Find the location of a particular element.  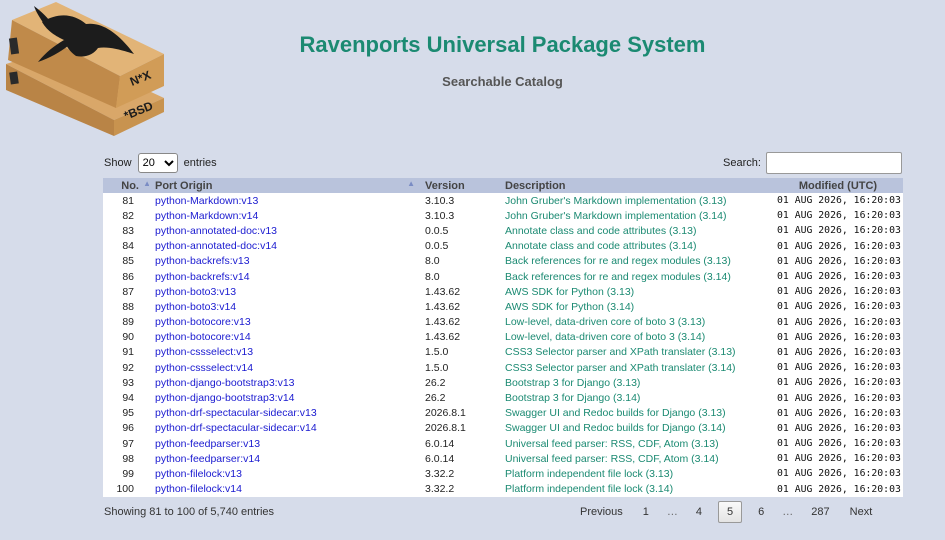

col-header-no: No. ▲ is located at coordinates (127, 185).